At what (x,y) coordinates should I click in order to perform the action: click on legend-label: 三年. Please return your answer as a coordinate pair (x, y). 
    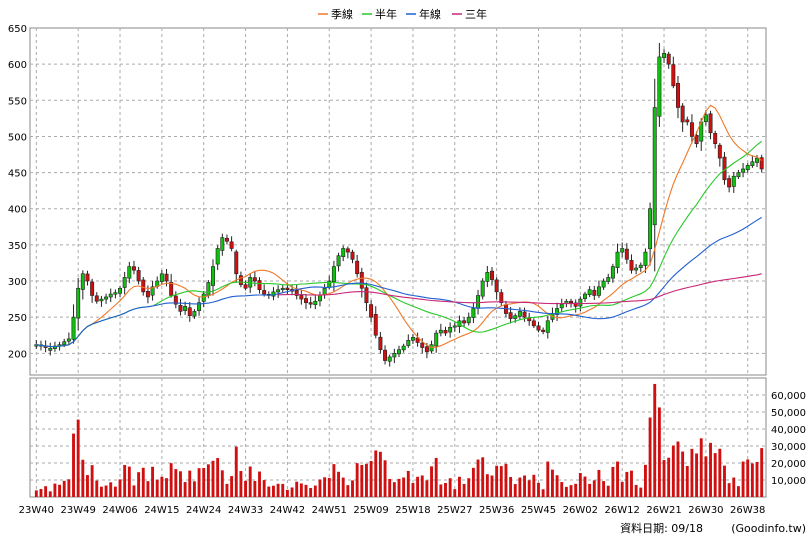
    Looking at the image, I should click on (476, 14).